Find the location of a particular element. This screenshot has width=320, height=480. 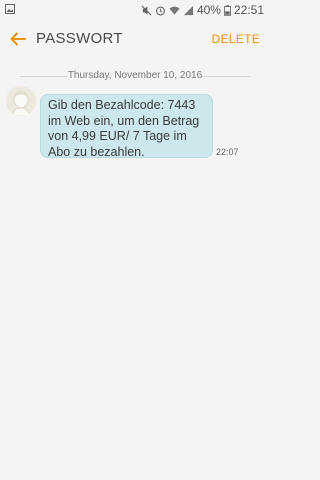

status-time: 22:51 is located at coordinates (248, 10).